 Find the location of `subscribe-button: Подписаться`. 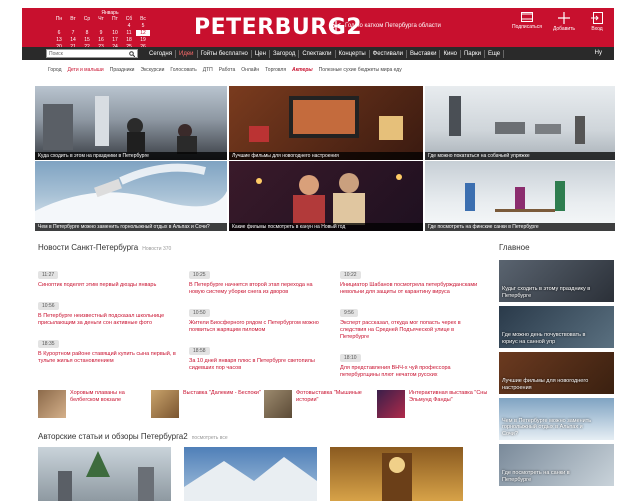

subscribe-button: Подписаться is located at coordinates (527, 21).